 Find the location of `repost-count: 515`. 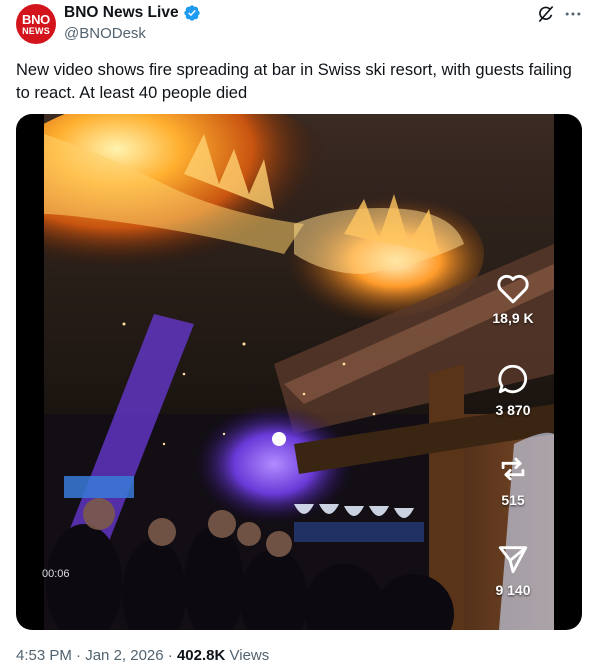

repost-count: 515 is located at coordinates (513, 500).